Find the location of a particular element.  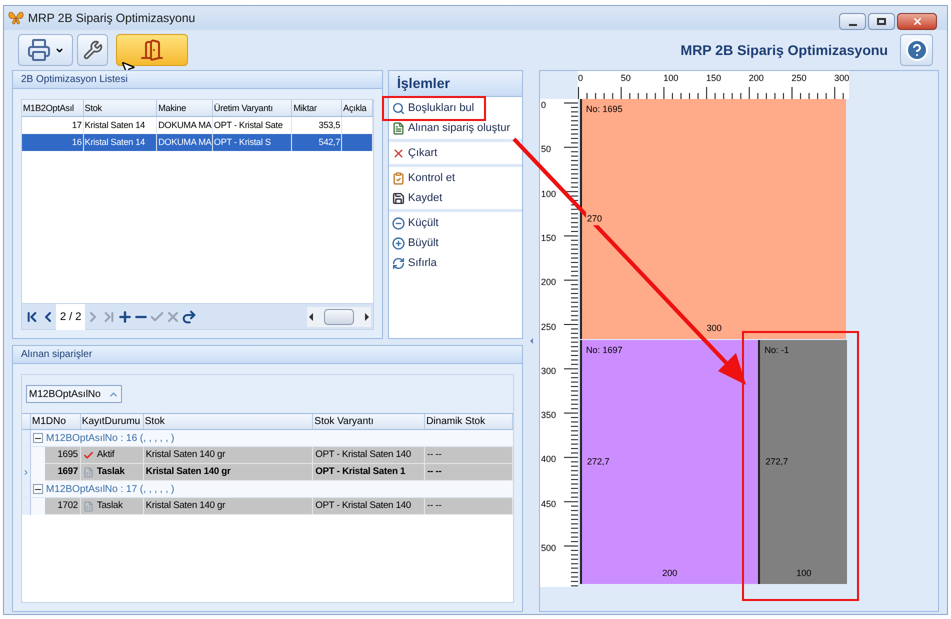

table-cell: 16 is located at coordinates (53, 142).